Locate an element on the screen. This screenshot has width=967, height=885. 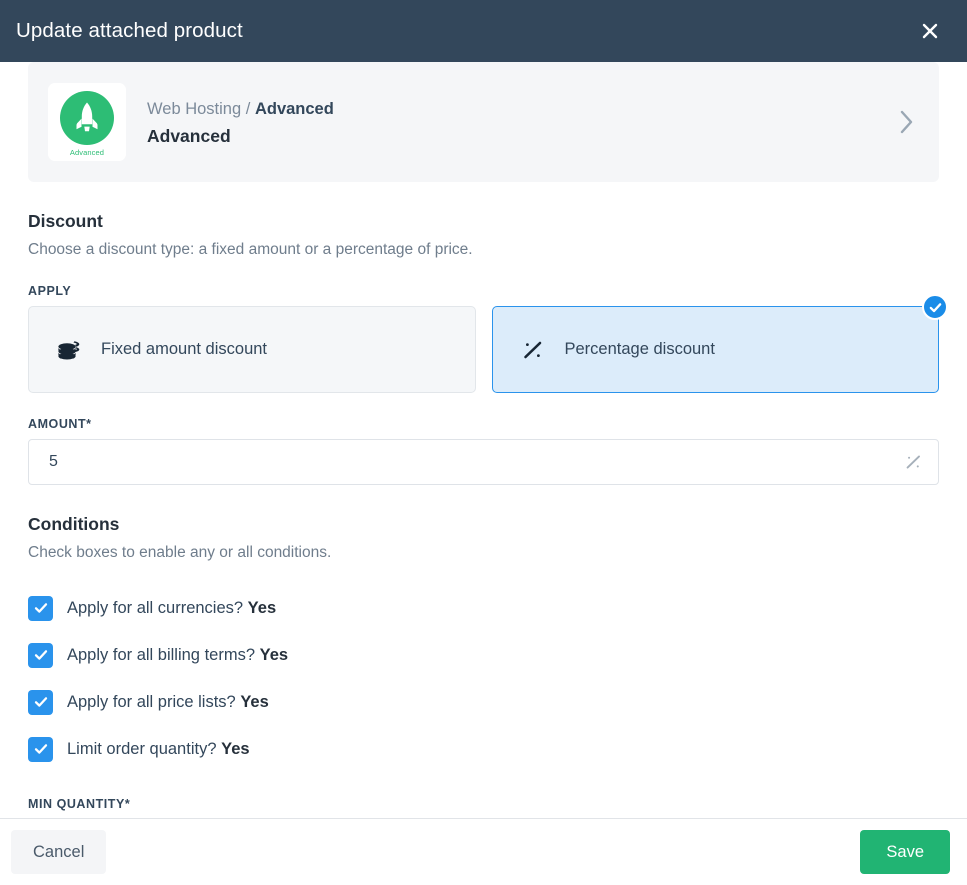
product-thumbnail: Advanced is located at coordinates (87, 122).